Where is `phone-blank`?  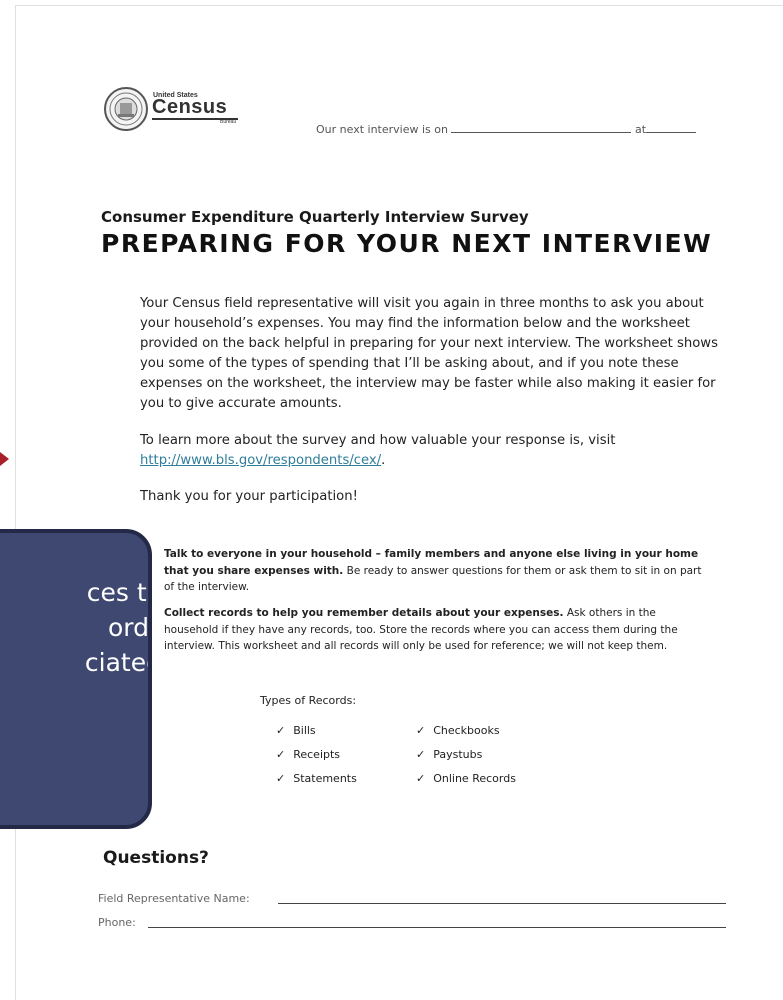
phone-blank is located at coordinates (437, 927).